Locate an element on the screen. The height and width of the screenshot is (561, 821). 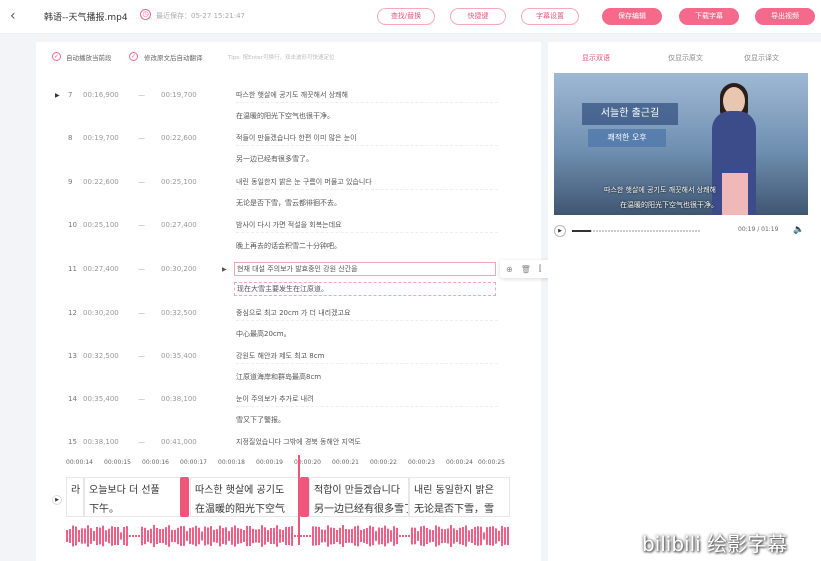
source-text: 강원도 해안과 제도 최고 8cm is located at coordinates (280, 356).